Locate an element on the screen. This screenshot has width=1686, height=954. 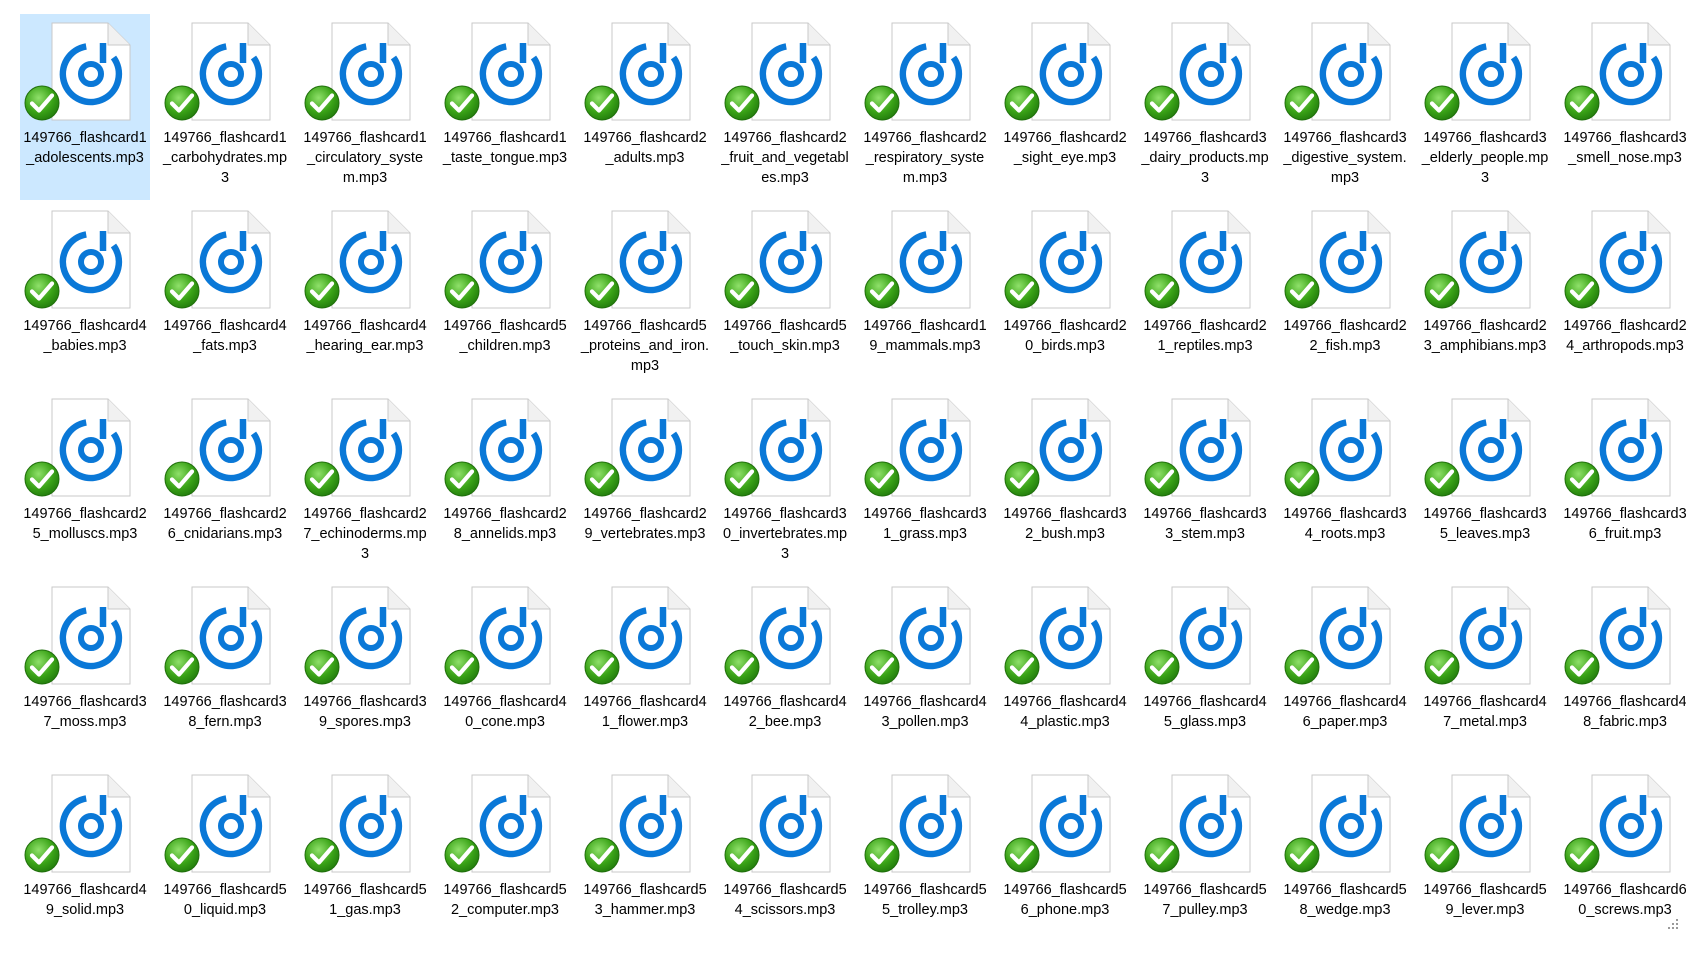
file-item: 149766_flashcard26_cnidarians.mp3 is located at coordinates (230, 484).